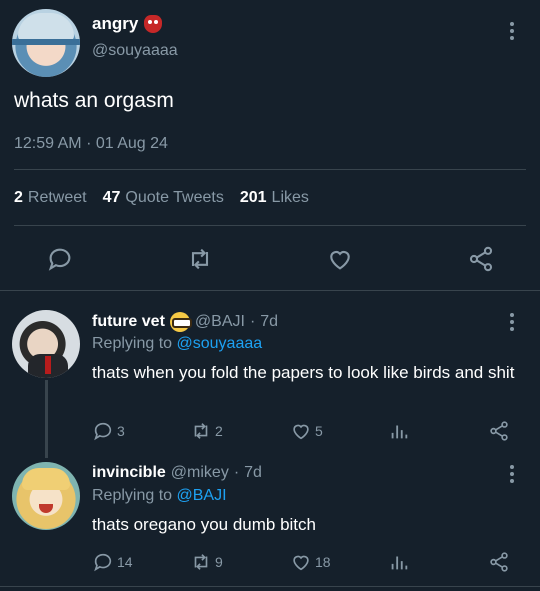  What do you see at coordinates (153, 24) in the screenshot?
I see `red-mask-emoji-icon` at bounding box center [153, 24].